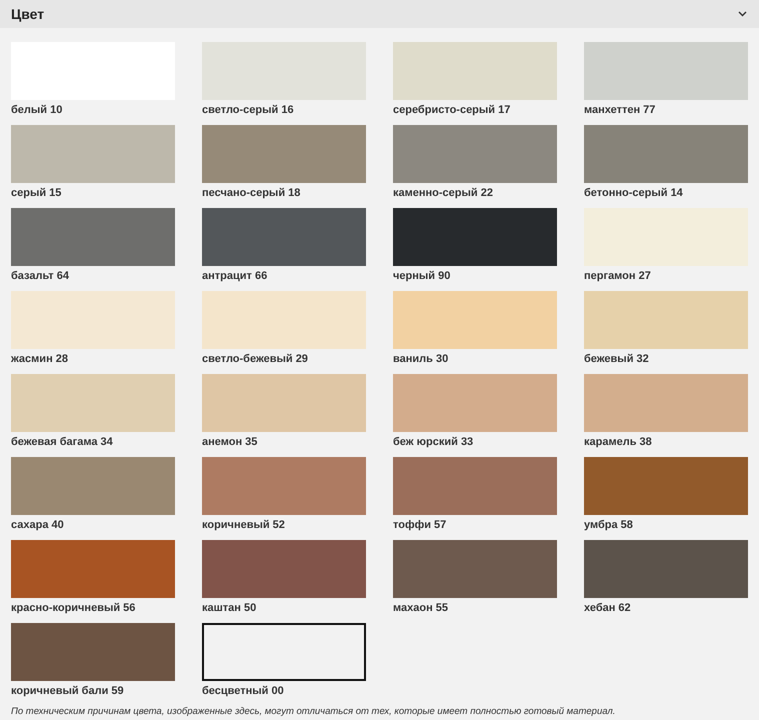  What do you see at coordinates (248, 110) in the screenshot?
I see `color-label: светло-серый 16` at bounding box center [248, 110].